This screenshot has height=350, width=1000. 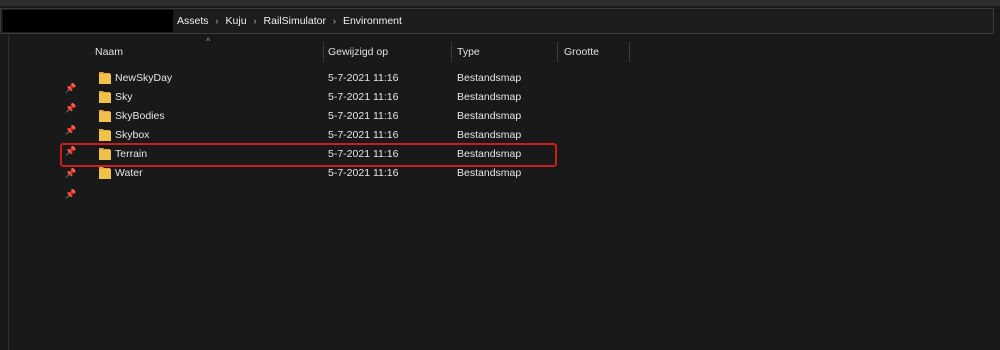 What do you see at coordinates (324, 77) in the screenshot?
I see `file-row: NewSkyDay 5-7-2021 11:16 Bestandsmap` at bounding box center [324, 77].